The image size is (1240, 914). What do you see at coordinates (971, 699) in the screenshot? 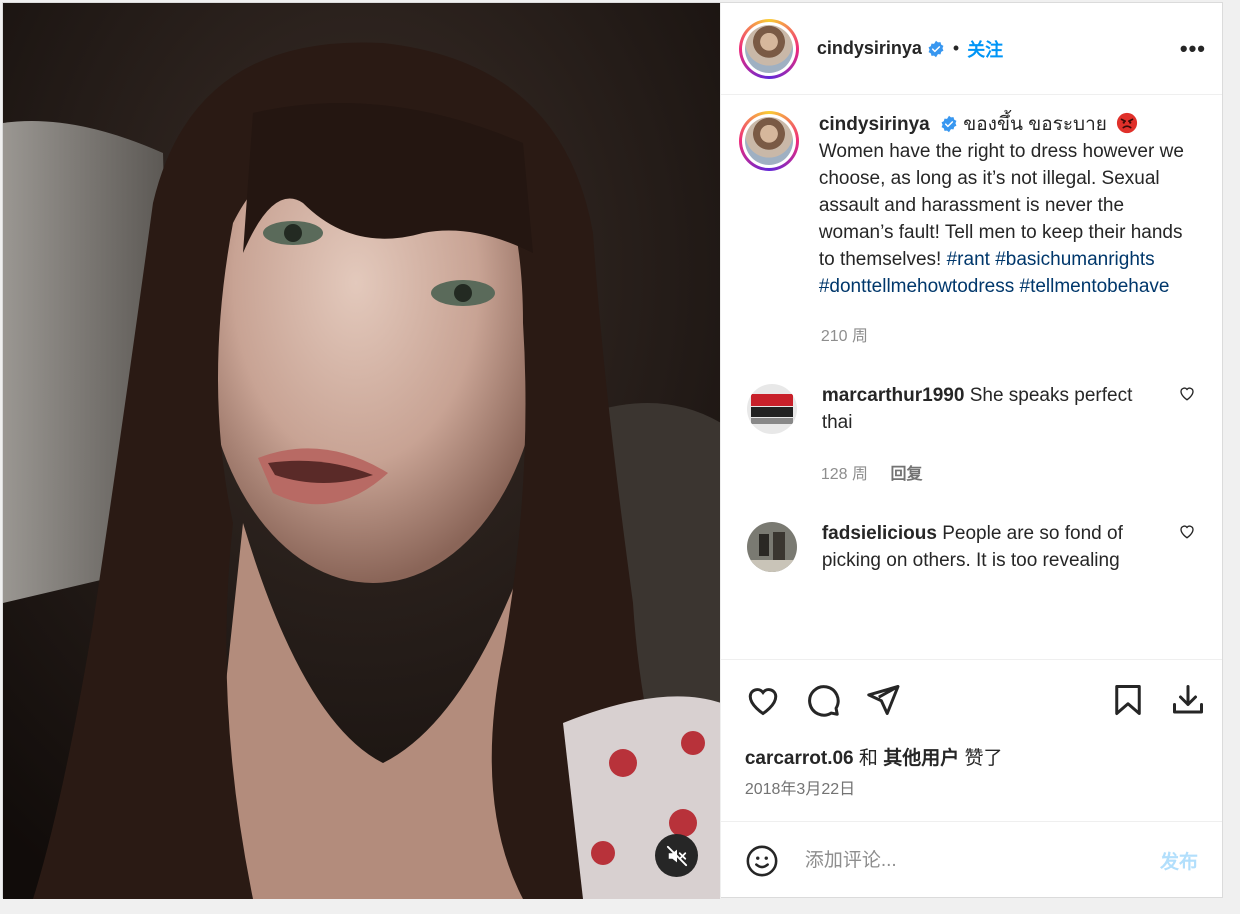
I see `action-bar` at bounding box center [971, 699].